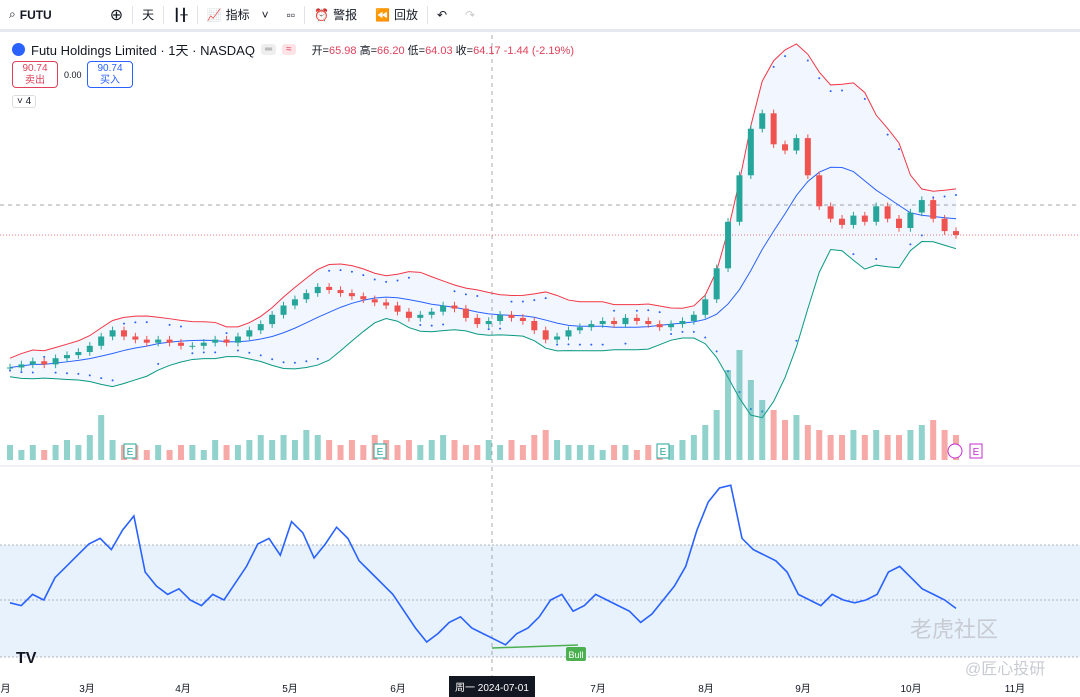  I want to click on futu-logo-icon, so click(18, 49).